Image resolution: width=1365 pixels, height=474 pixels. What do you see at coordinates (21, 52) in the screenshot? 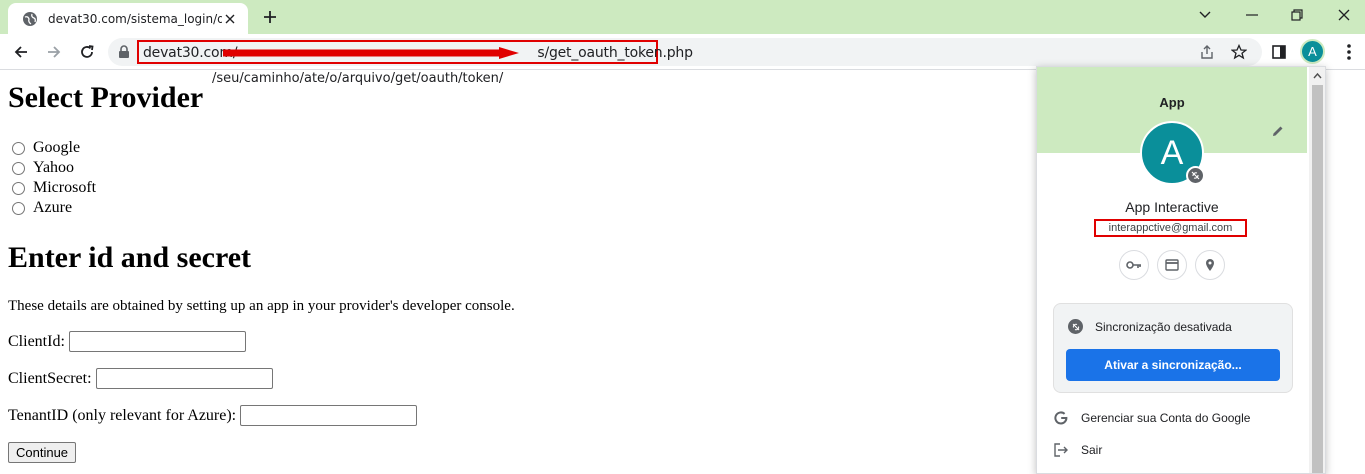
I see `back-icon` at bounding box center [21, 52].